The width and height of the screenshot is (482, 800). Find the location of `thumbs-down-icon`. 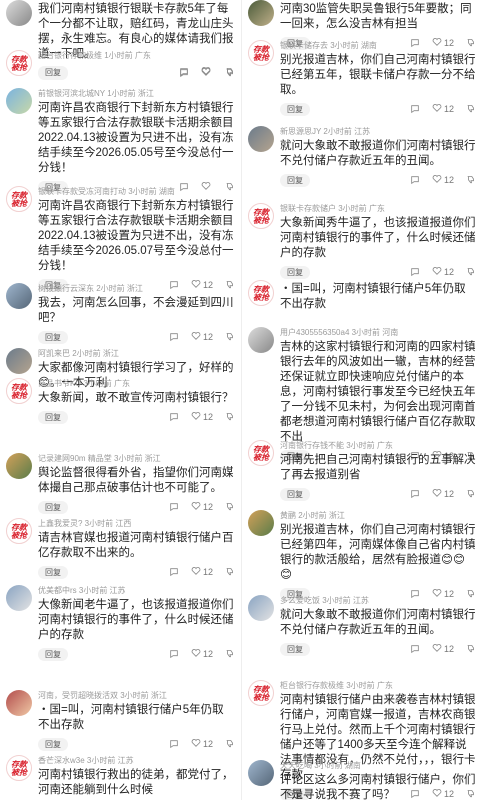

thumbs-down-icon is located at coordinates (471, 272).